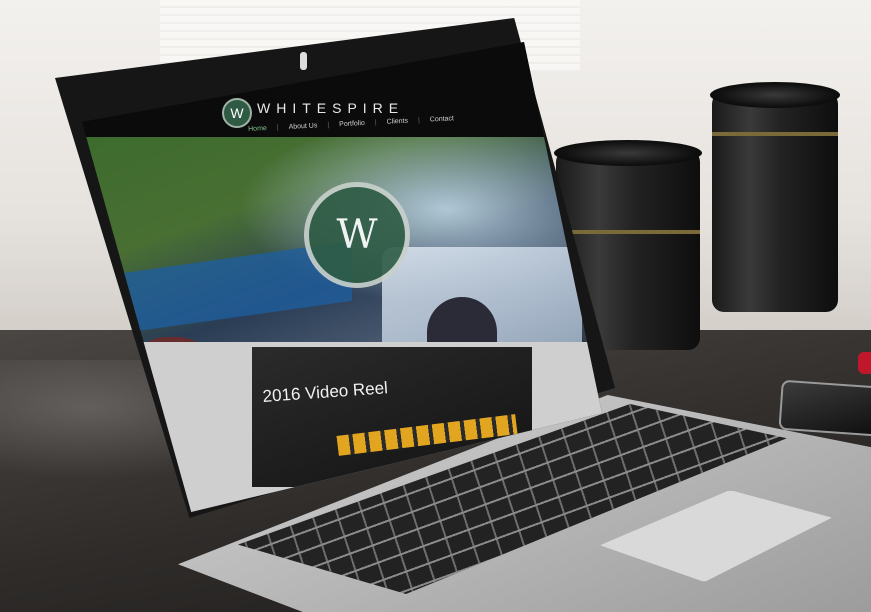  Describe the element at coordinates (257, 129) in the screenshot. I see `nav-item-home: Home` at that location.